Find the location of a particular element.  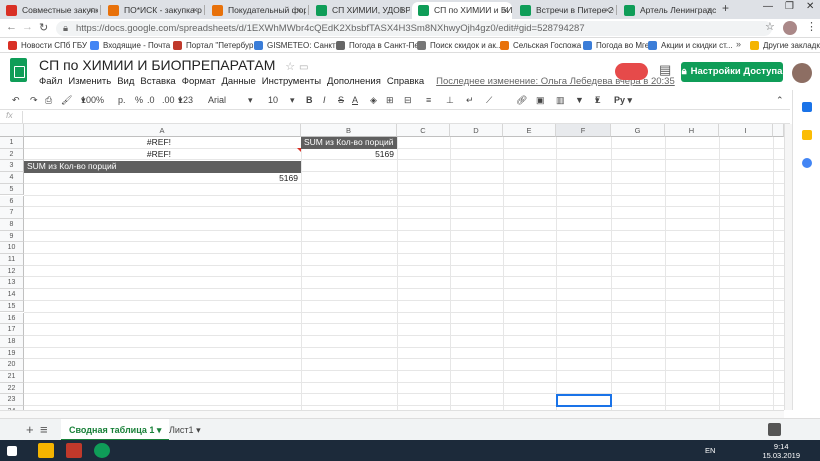

row-header: 1 is located at coordinates (12, 143).